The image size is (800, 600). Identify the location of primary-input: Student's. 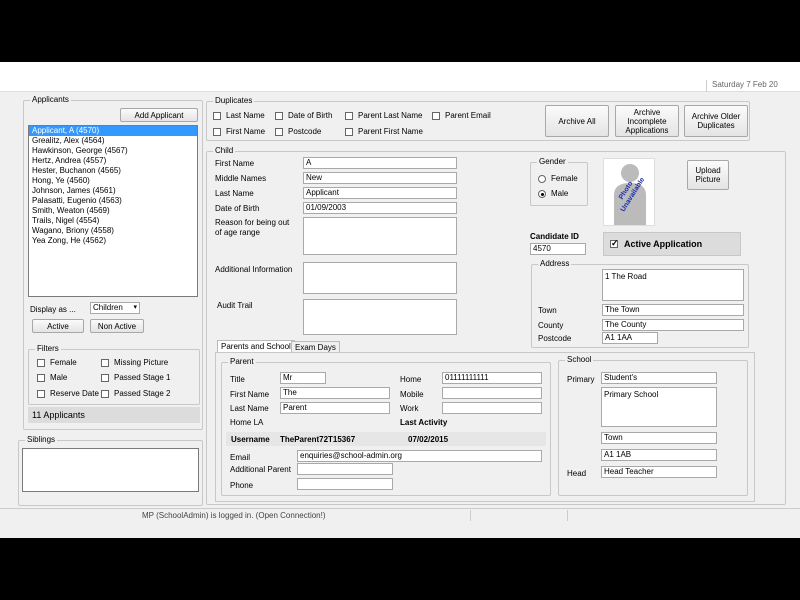
(659, 378).